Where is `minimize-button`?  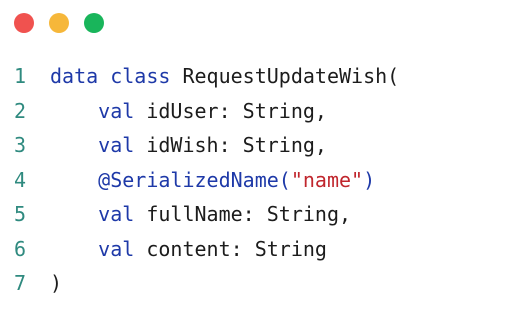 minimize-button is located at coordinates (59, 23).